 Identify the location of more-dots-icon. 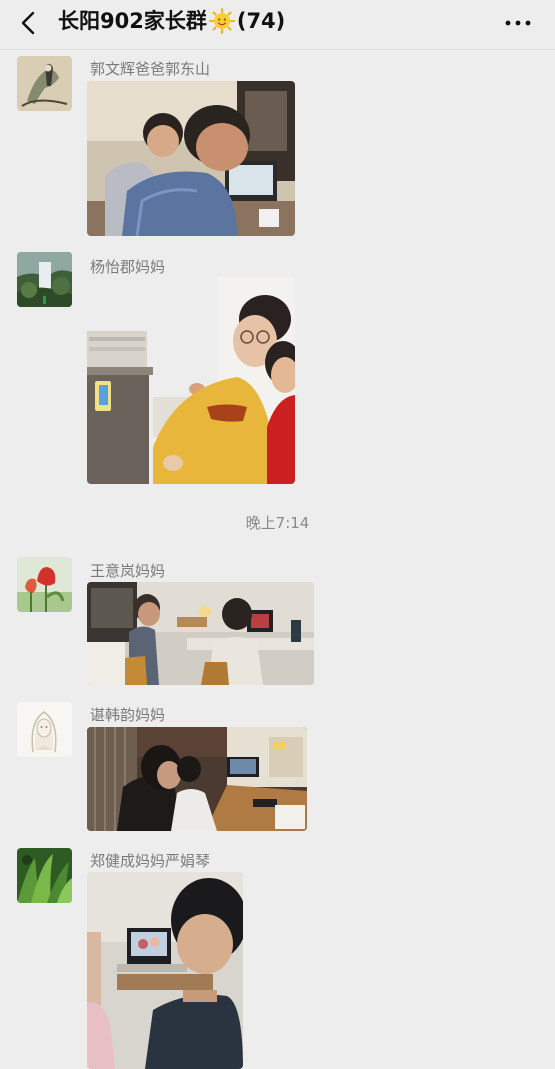
(518, 23).